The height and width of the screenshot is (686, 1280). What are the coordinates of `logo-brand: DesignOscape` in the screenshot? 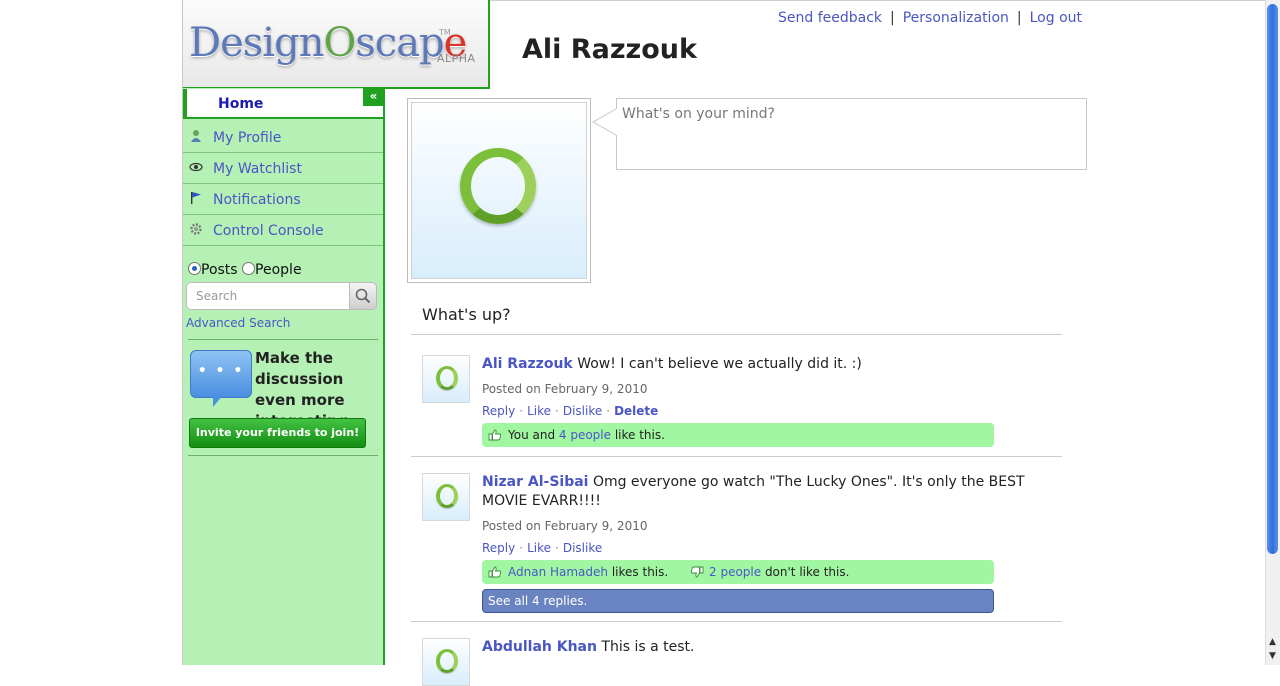 It's located at (328, 43).